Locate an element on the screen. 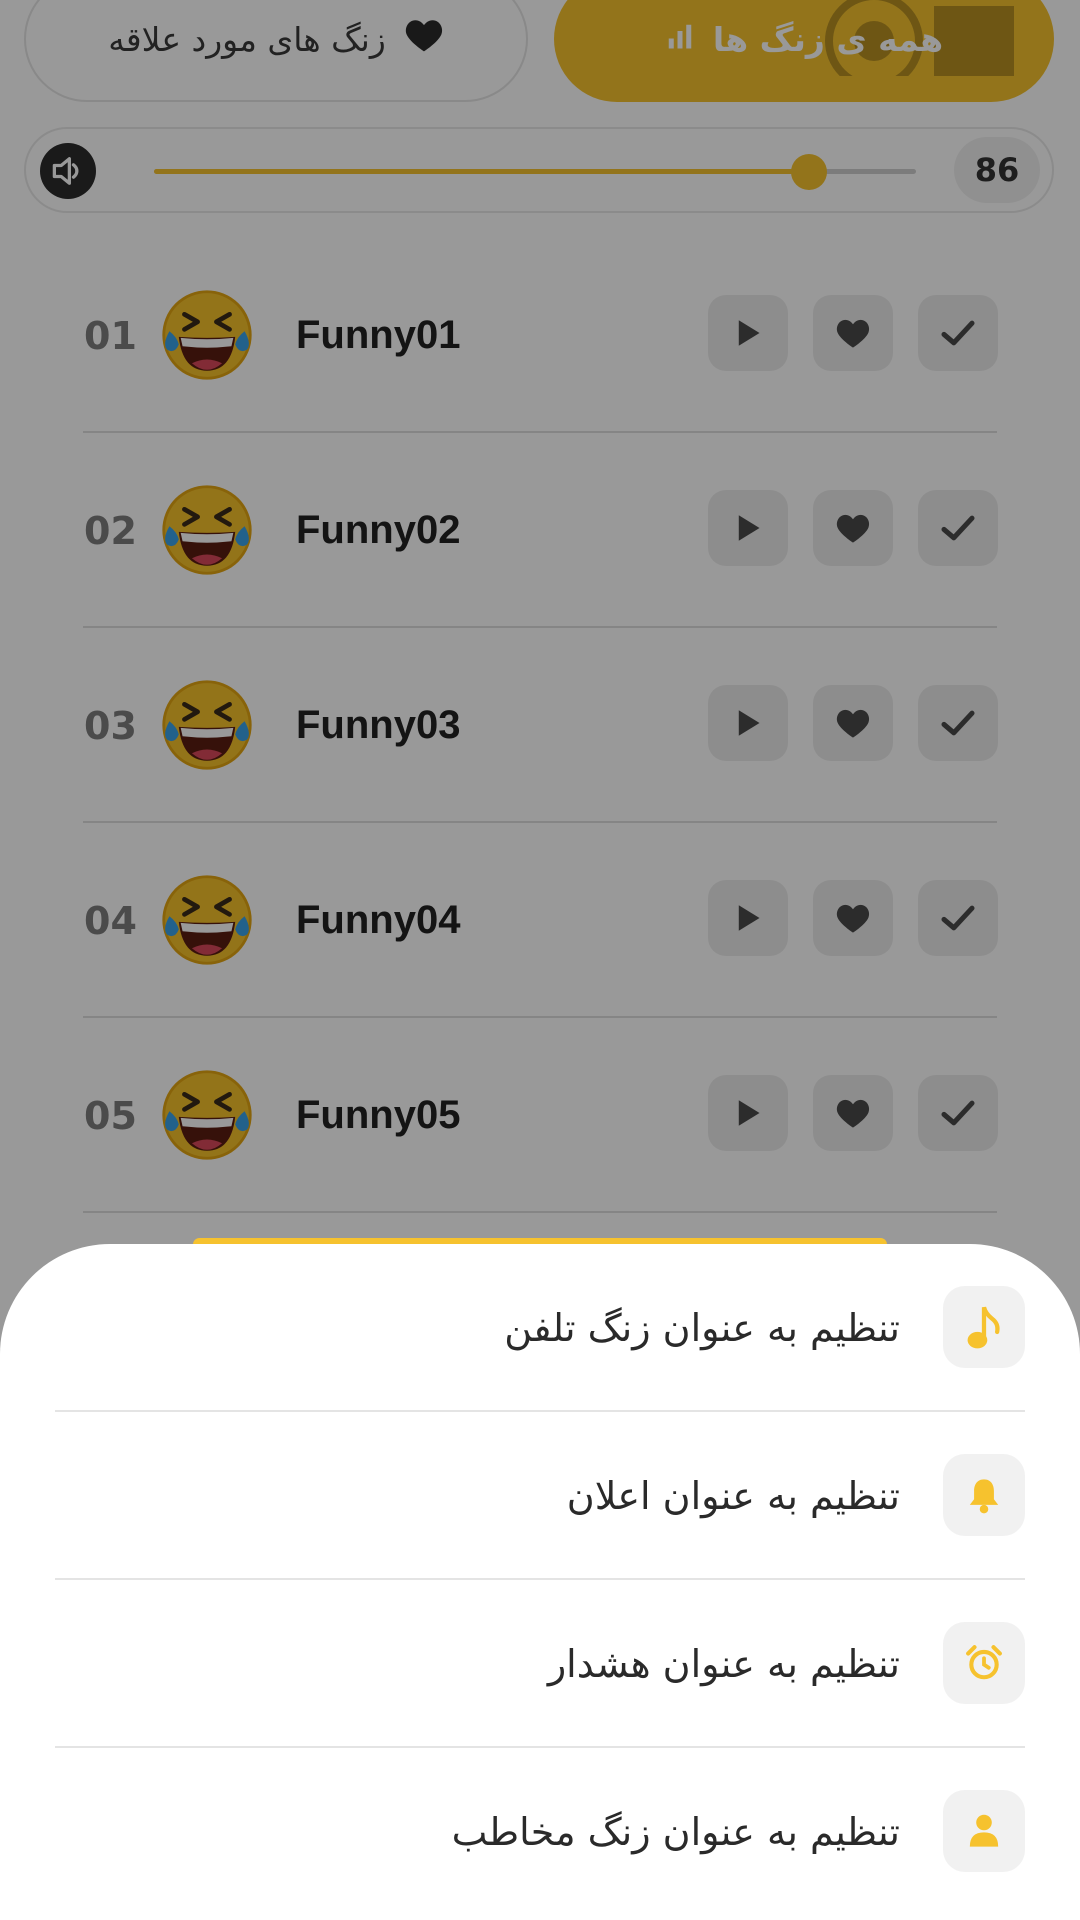 This screenshot has width=1080, height=1920. alarm-clock-icon is located at coordinates (984, 1663).